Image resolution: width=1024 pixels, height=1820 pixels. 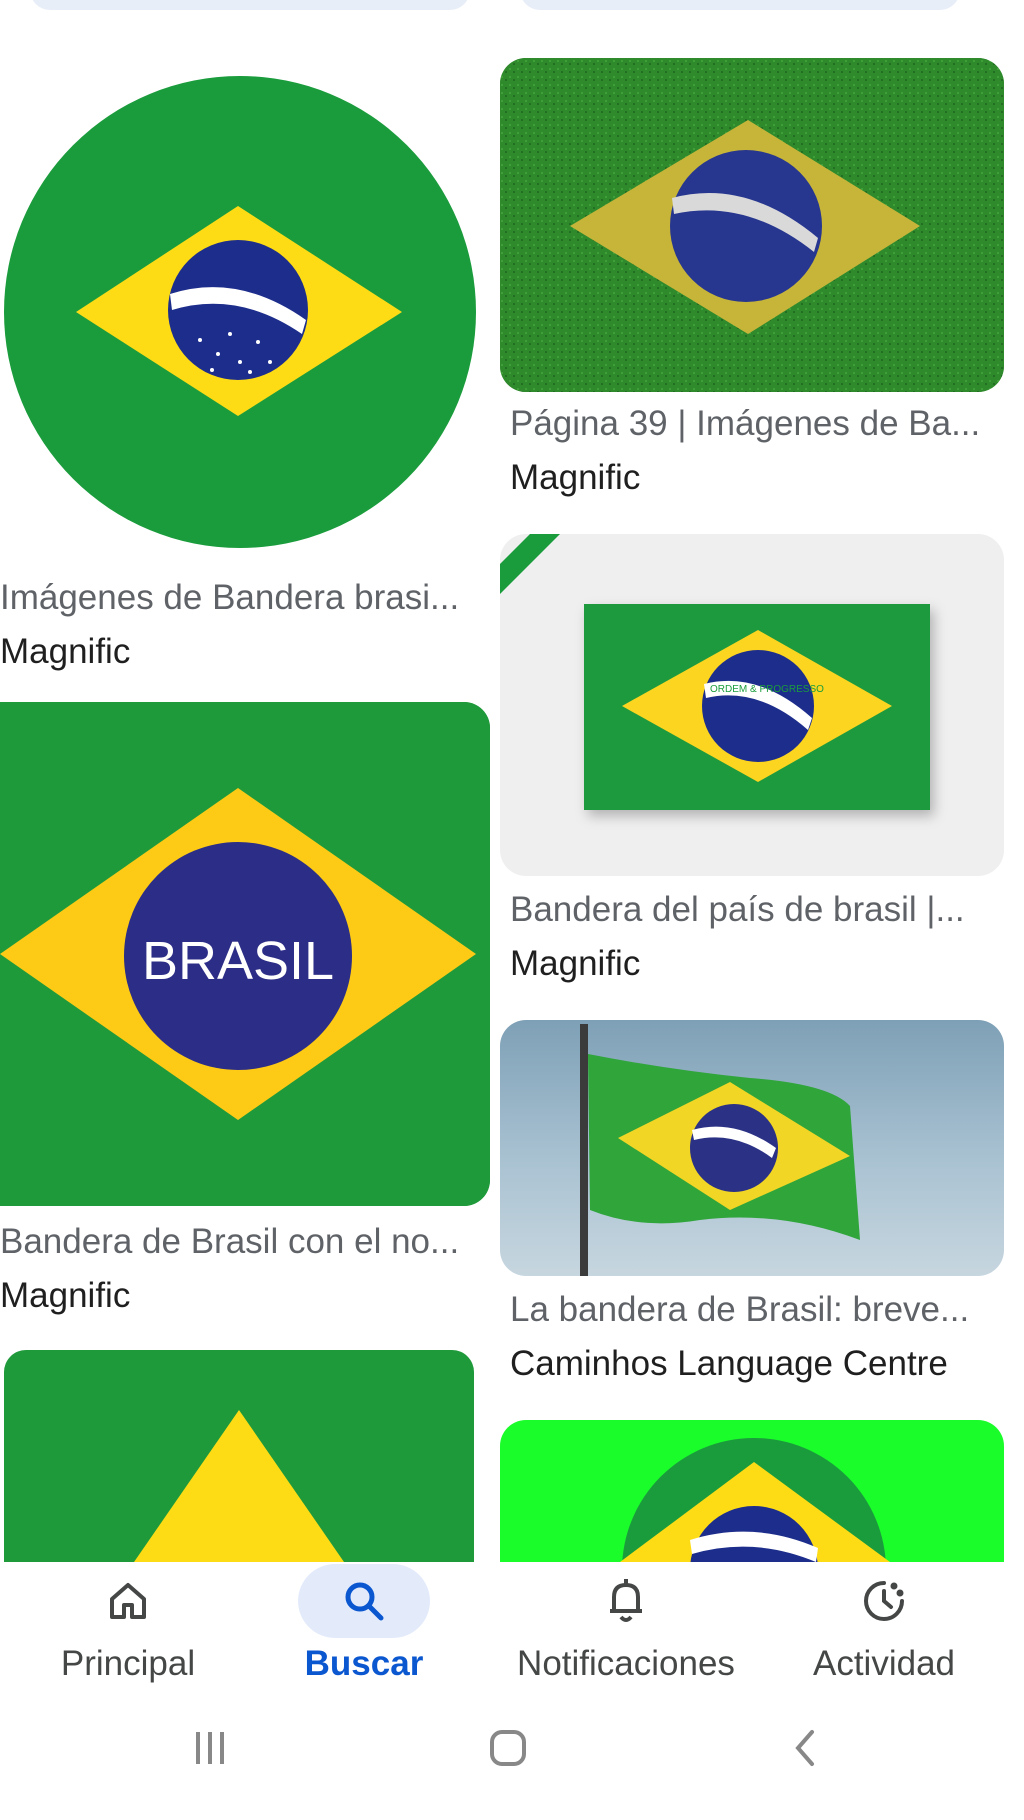 I want to click on activity-icon, so click(x=884, y=1601).